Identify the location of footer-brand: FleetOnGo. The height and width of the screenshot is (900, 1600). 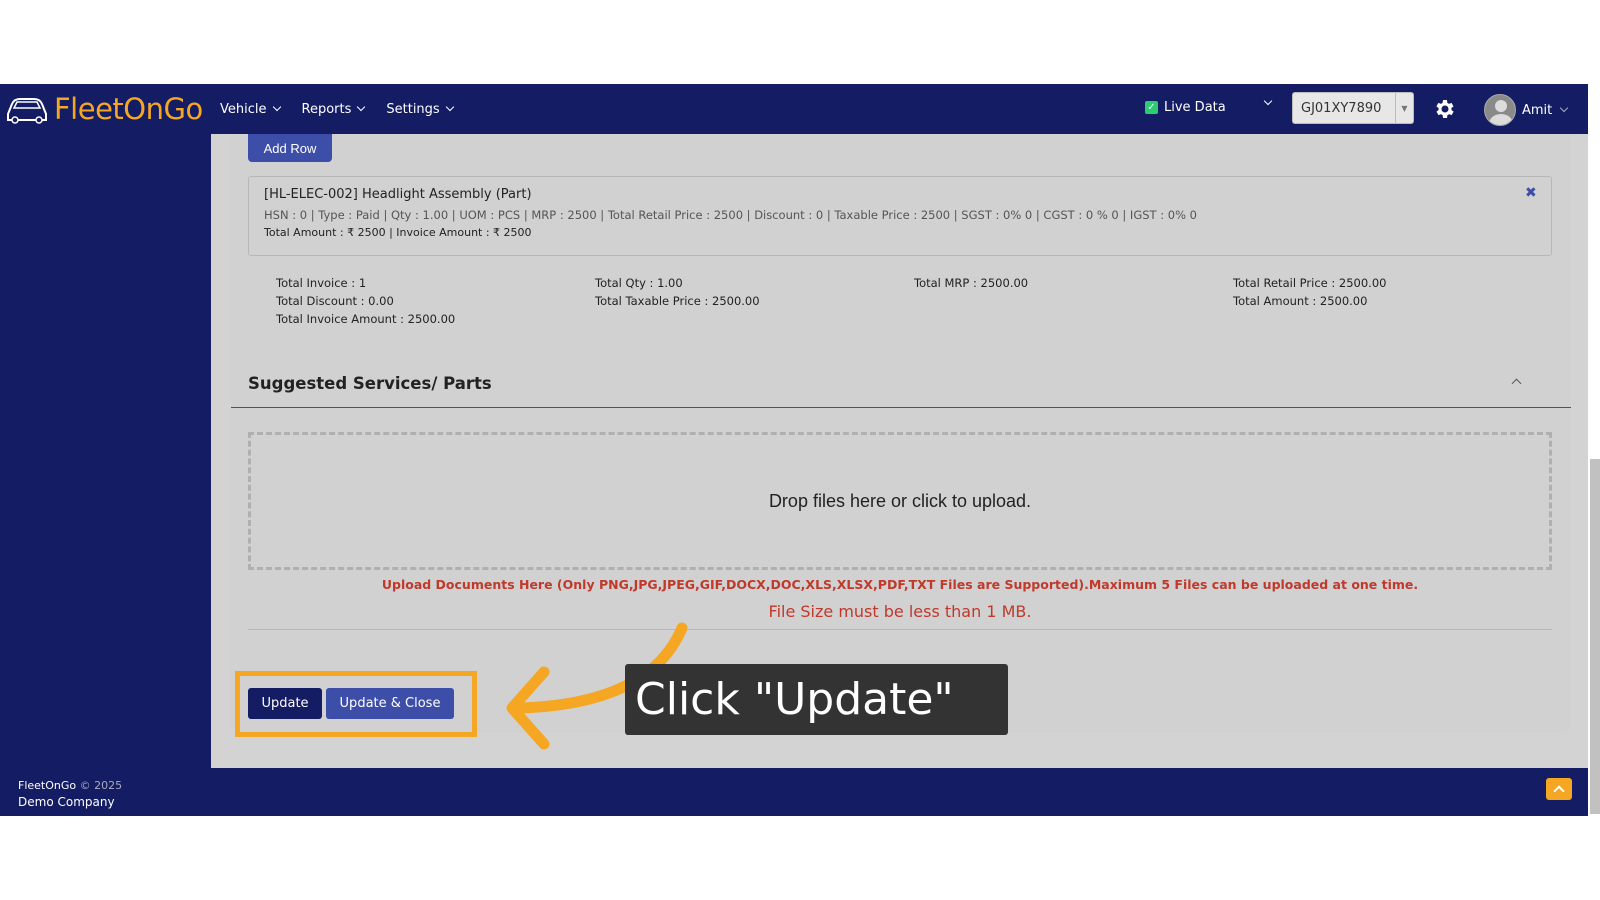
(47, 785).